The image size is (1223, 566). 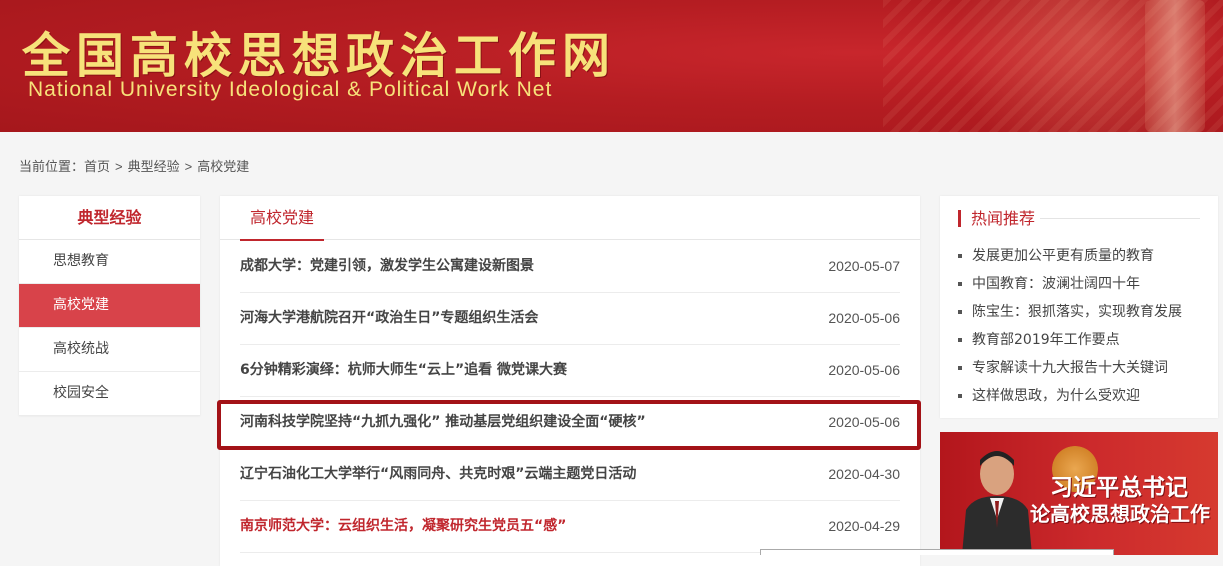 I want to click on breadcrumb-current: 高校党建, so click(x=223, y=166).